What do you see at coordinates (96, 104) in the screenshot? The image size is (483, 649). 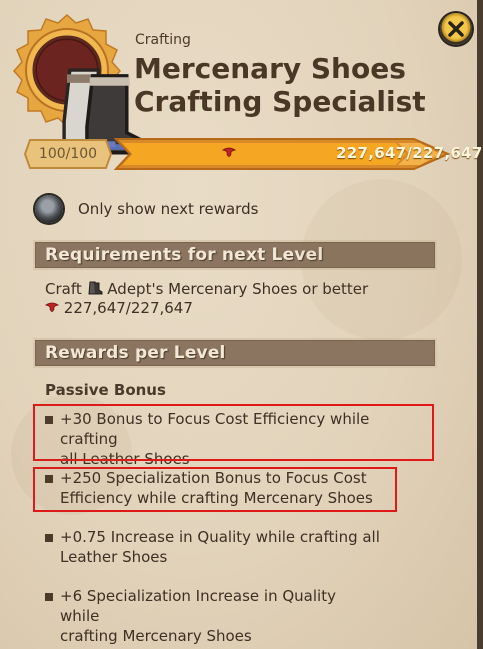 I see `mercenary-shoes-icon` at bounding box center [96, 104].